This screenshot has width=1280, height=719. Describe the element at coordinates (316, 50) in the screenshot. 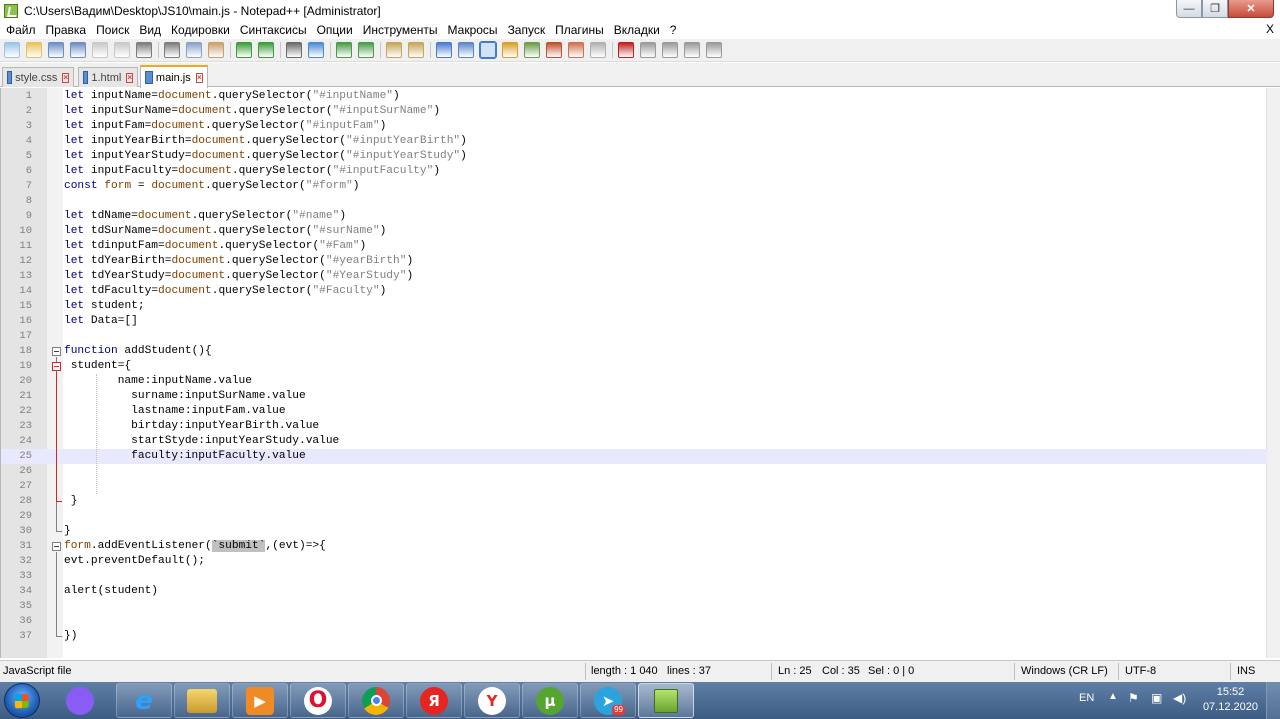

I see `replace-icon` at that location.